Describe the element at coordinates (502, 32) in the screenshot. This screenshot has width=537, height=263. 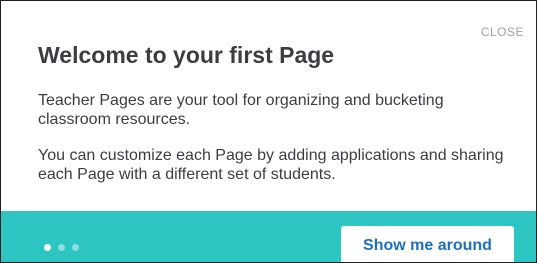
I see `close-button: CLOSE` at that location.